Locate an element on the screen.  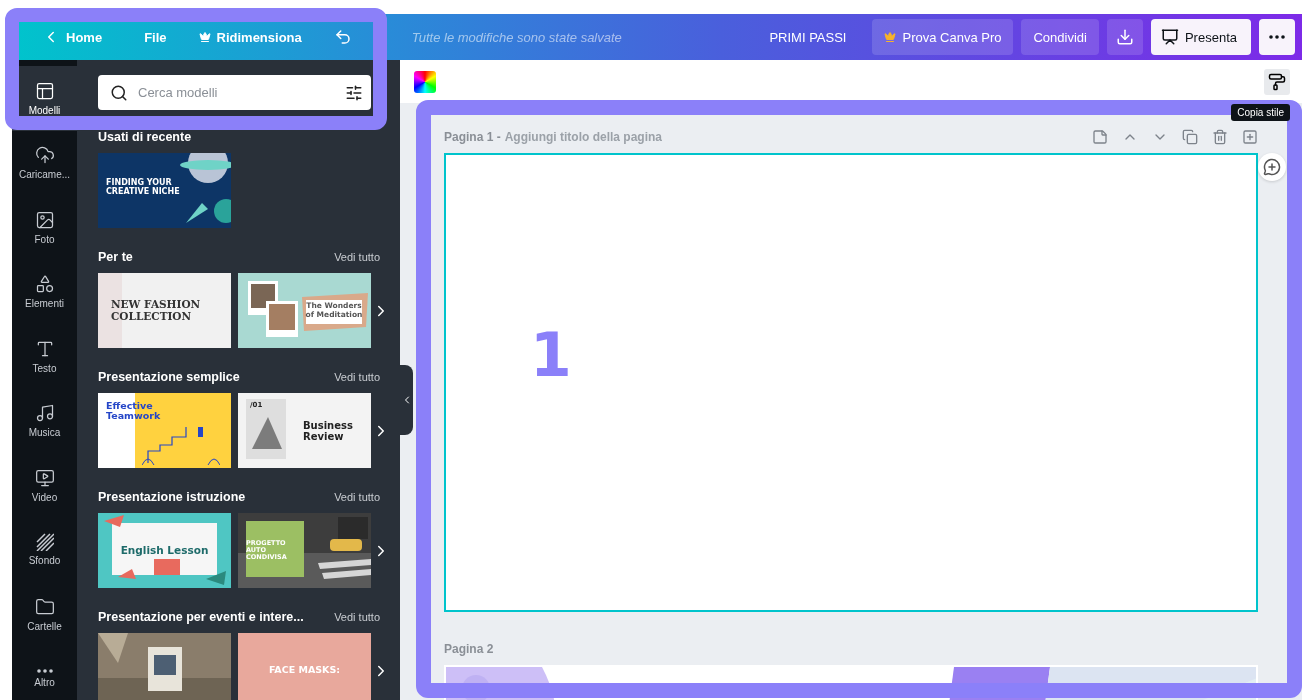
sidebar-tab: Foto is located at coordinates (44, 227).